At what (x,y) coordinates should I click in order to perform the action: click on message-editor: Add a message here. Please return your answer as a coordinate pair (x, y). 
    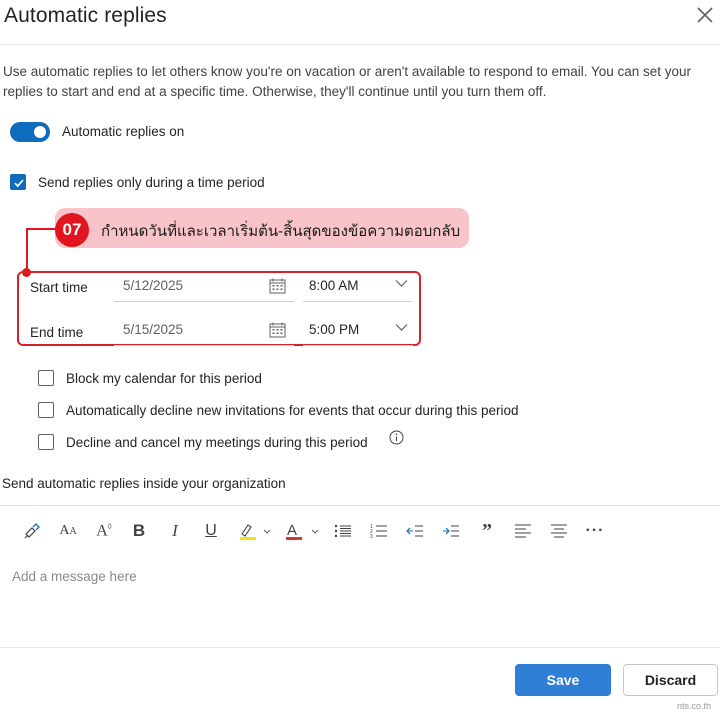
    Looking at the image, I should click on (74, 576).